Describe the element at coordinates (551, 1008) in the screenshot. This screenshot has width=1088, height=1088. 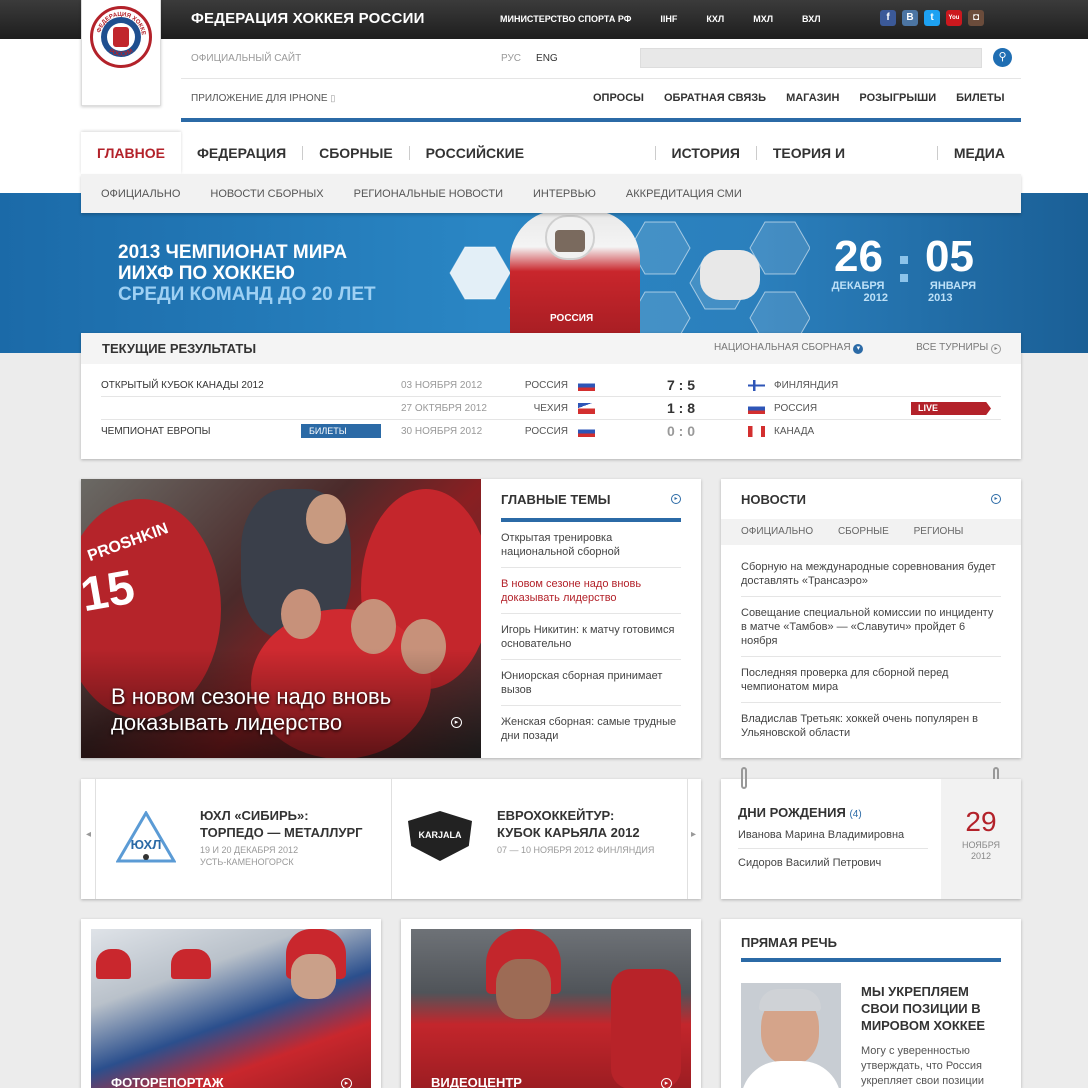
I see `video-center-image` at that location.